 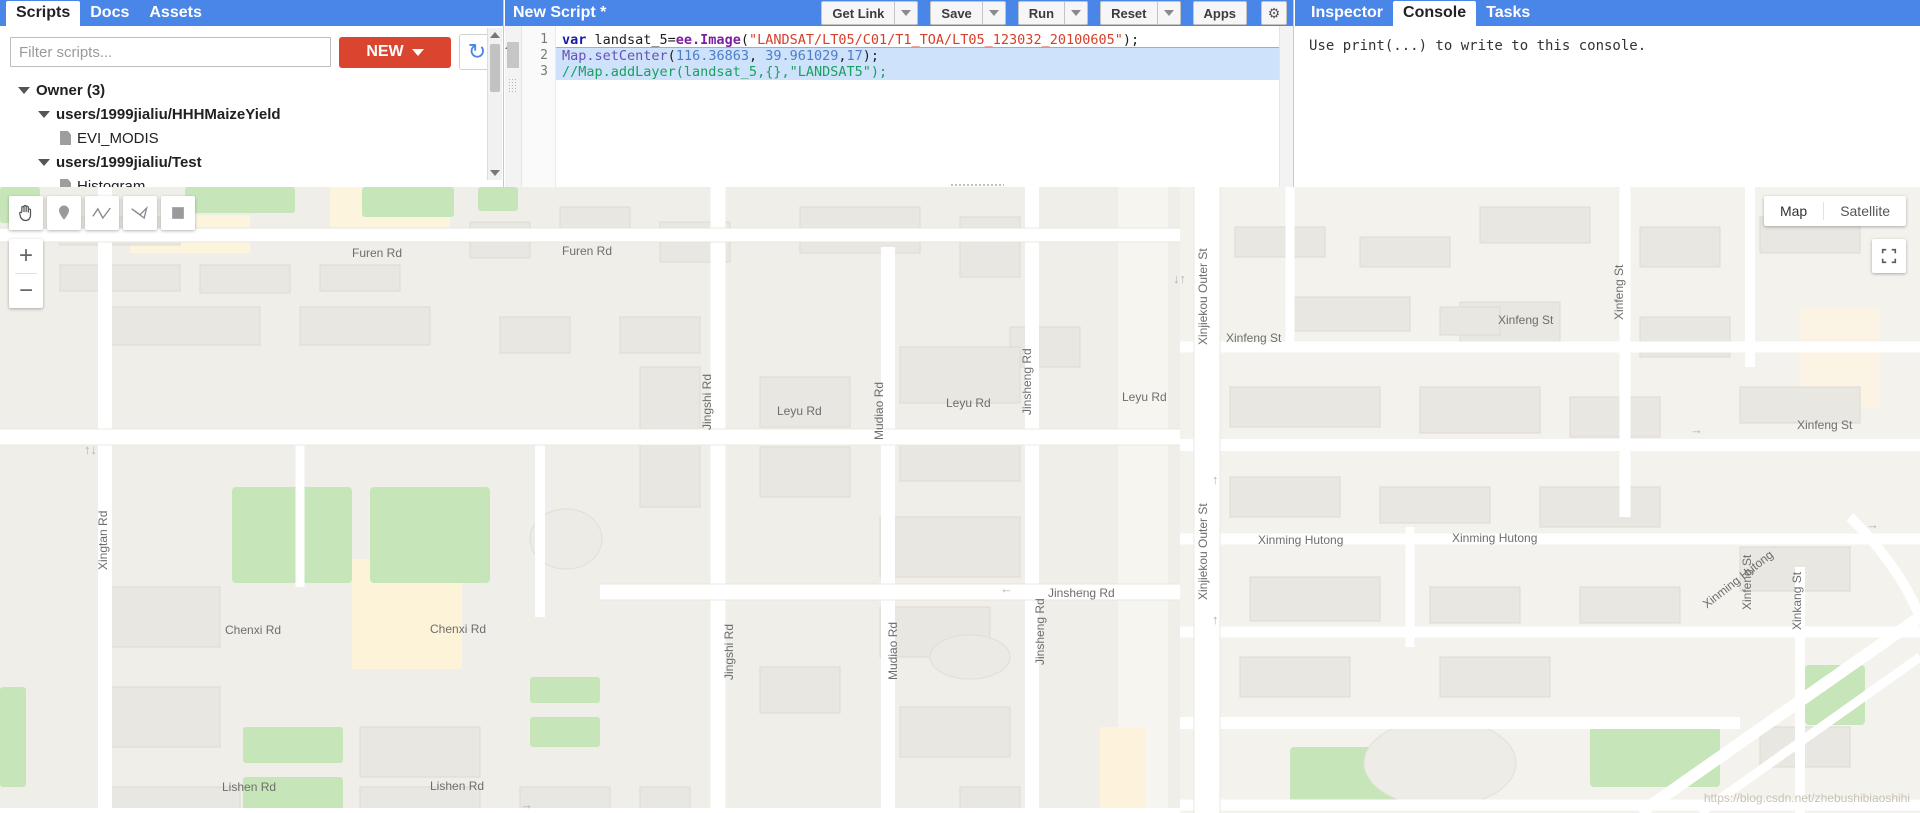 I want to click on tree-item-hhhmaizeyield: users/1999jialiu/HHHMaizeYield, so click(x=256, y=114).